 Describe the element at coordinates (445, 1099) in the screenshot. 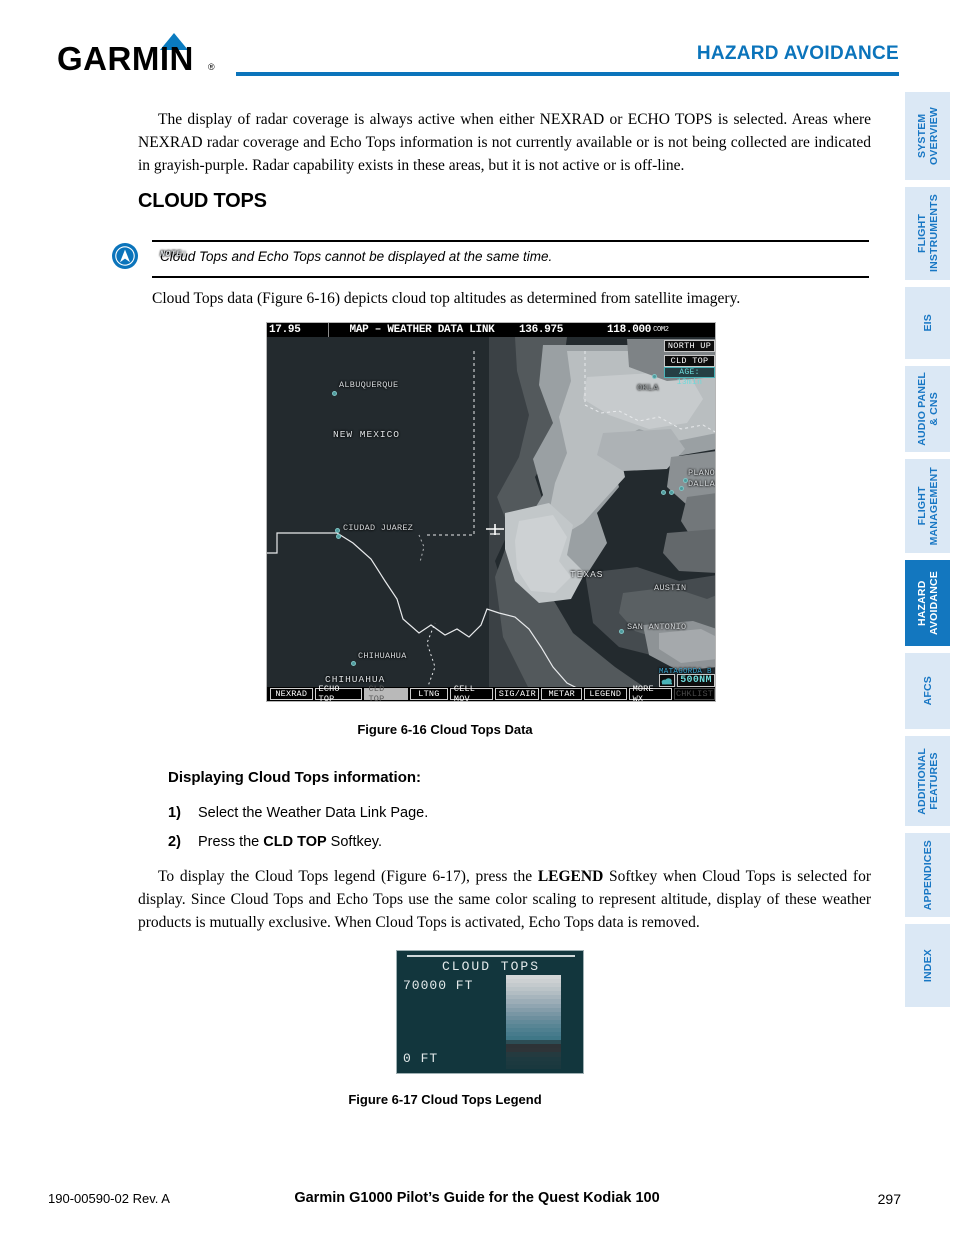

I see `figure-6-17-caption: Figure 6-17 Cloud Tops Legend` at that location.